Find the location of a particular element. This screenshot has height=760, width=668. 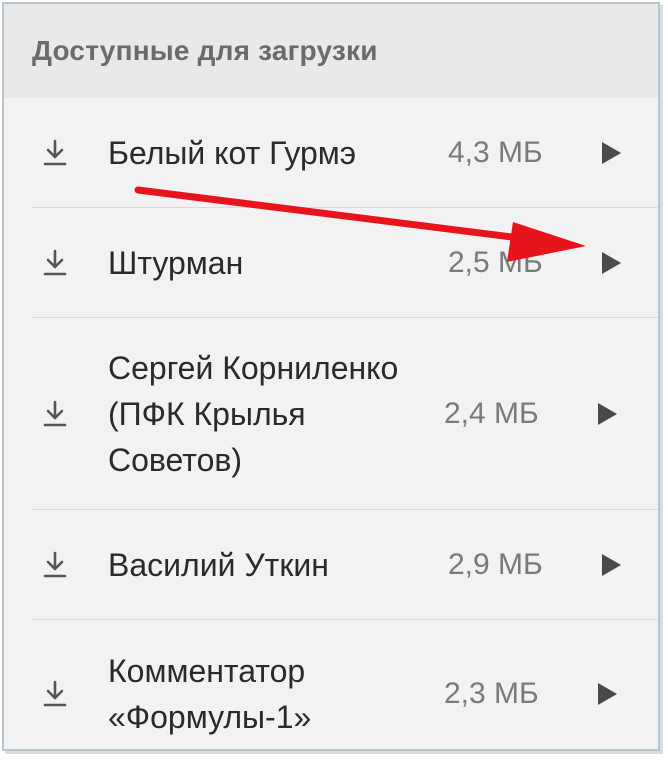

voice-name: Комментатор «Формулы-1» is located at coordinates (210, 694).